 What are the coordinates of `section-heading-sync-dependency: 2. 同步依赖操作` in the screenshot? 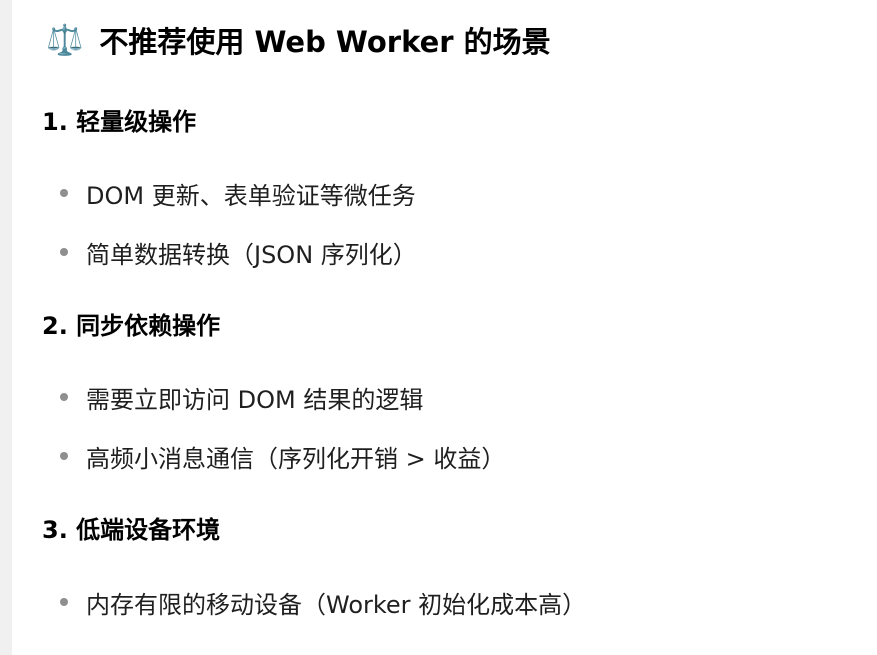 It's located at (131, 326).